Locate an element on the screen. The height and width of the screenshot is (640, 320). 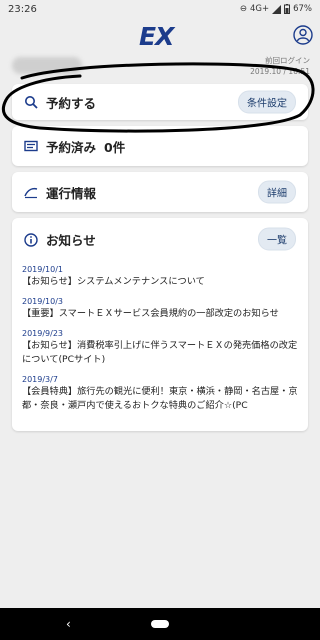
last-login: 前回ログイン 2019.10 / 16:51 is located at coordinates (280, 66).